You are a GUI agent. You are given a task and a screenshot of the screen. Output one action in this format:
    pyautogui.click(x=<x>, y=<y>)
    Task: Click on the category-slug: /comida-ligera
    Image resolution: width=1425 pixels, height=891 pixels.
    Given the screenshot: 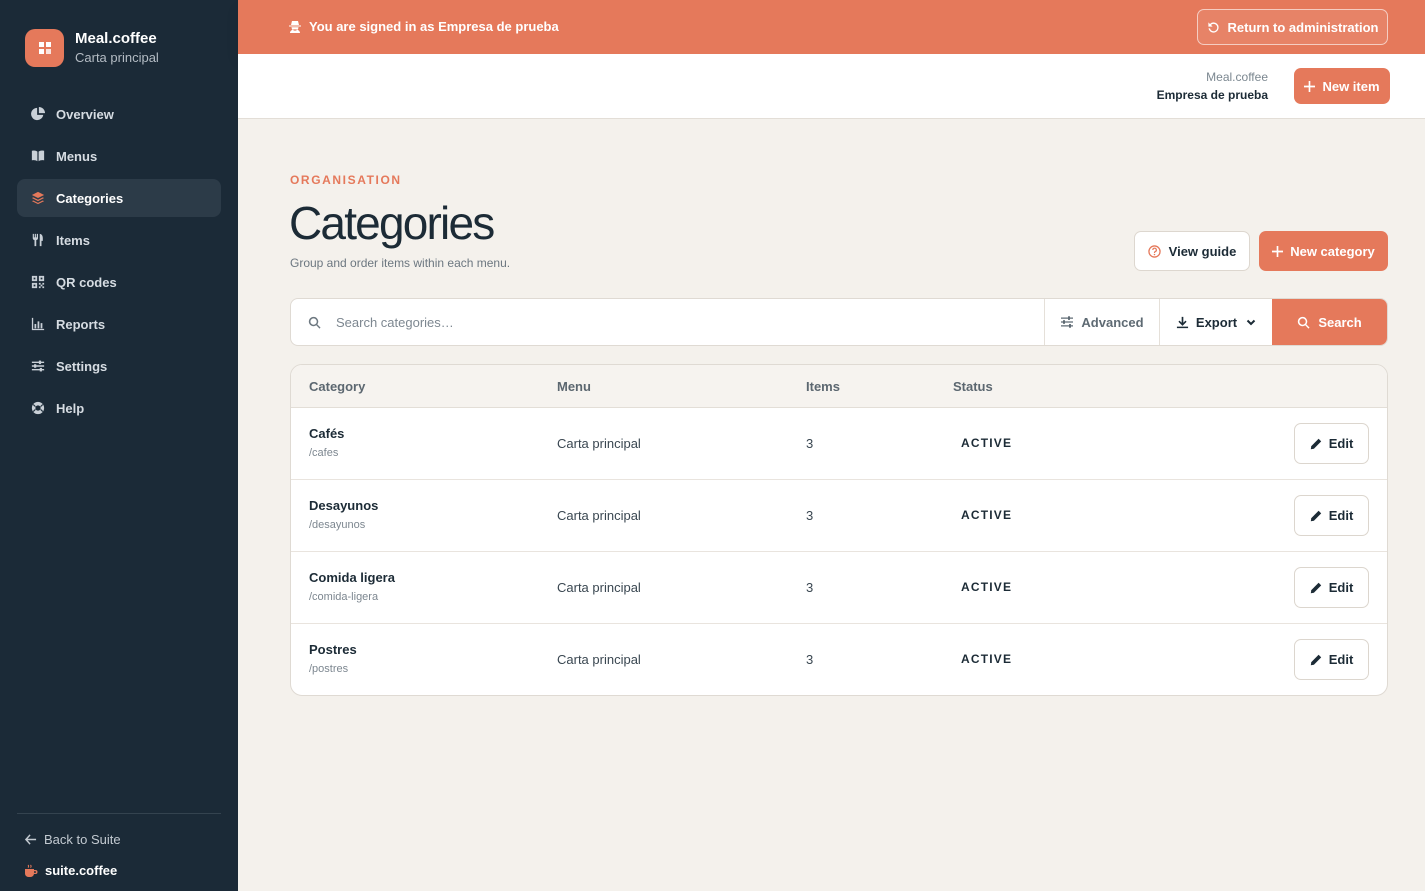 What is the action you would take?
    pyautogui.click(x=344, y=597)
    